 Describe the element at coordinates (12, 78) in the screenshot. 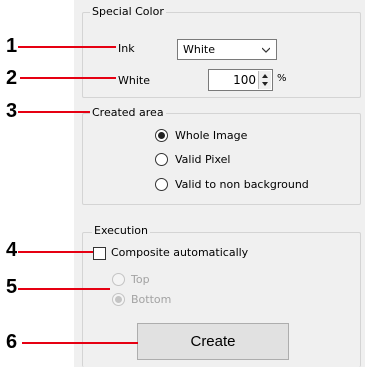

I see `callout-2: 2` at that location.